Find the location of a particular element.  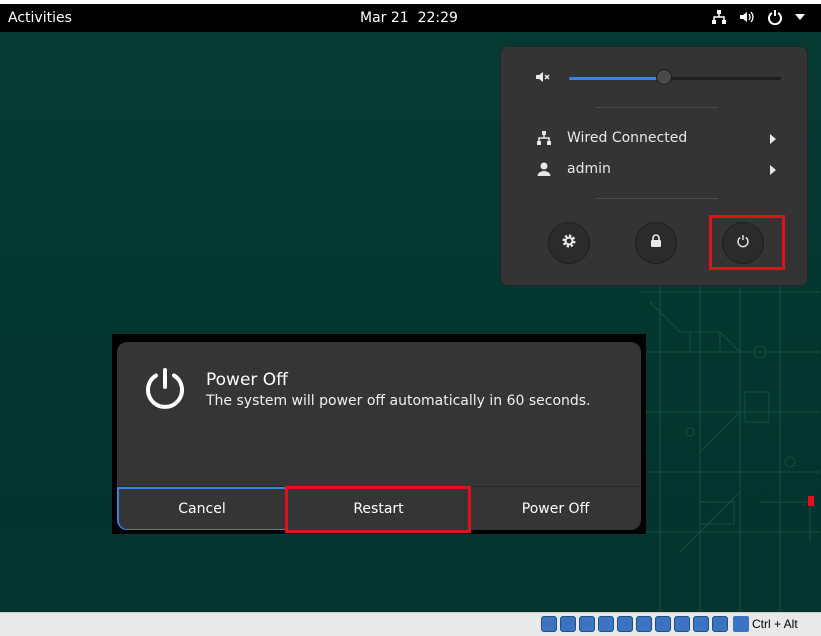

optical-drive-icon is located at coordinates (568, 624).